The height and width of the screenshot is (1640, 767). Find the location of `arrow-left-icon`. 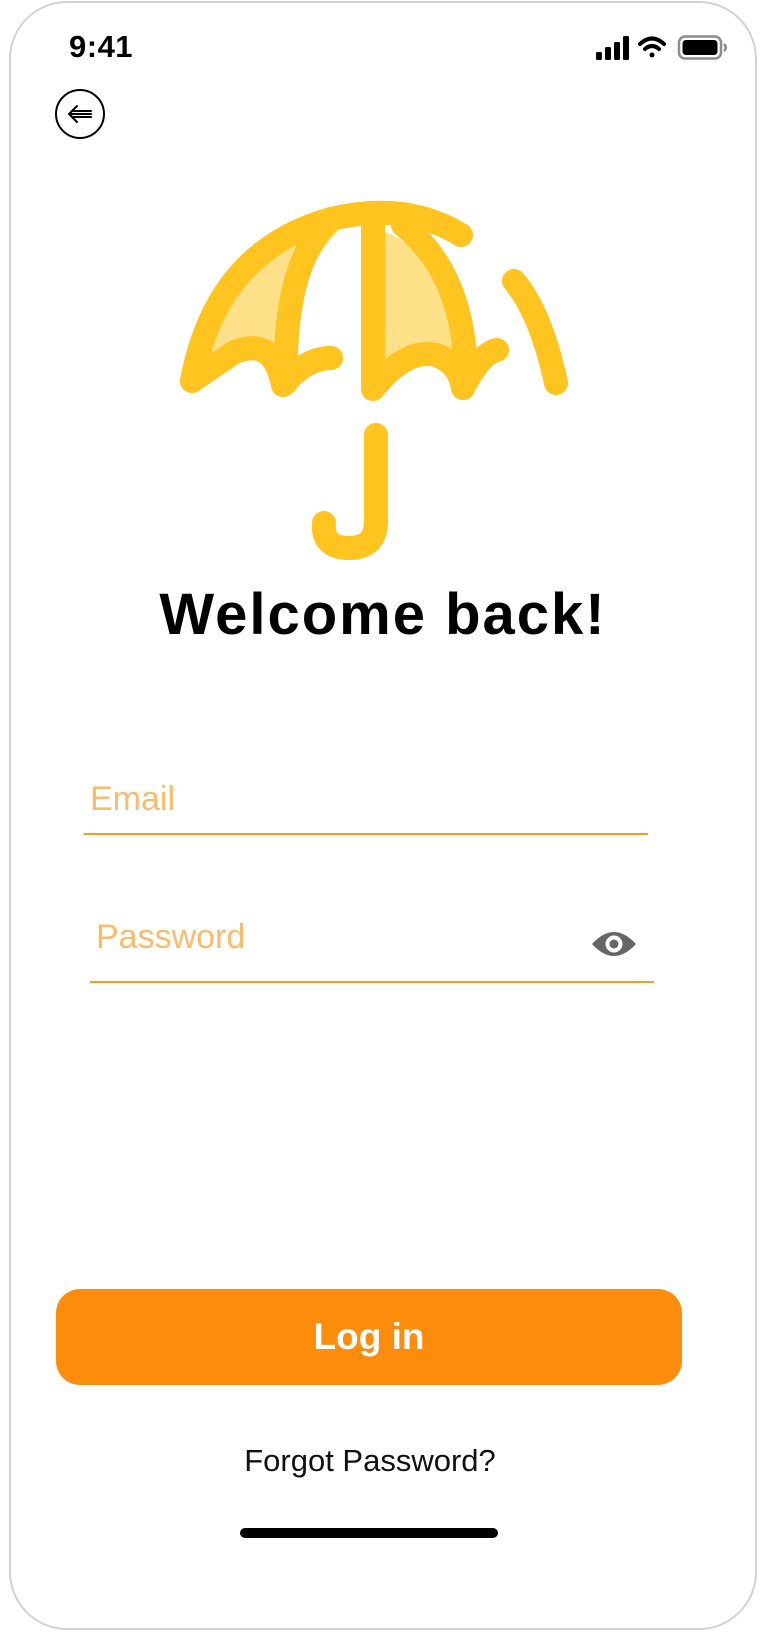

arrow-left-icon is located at coordinates (80, 114).